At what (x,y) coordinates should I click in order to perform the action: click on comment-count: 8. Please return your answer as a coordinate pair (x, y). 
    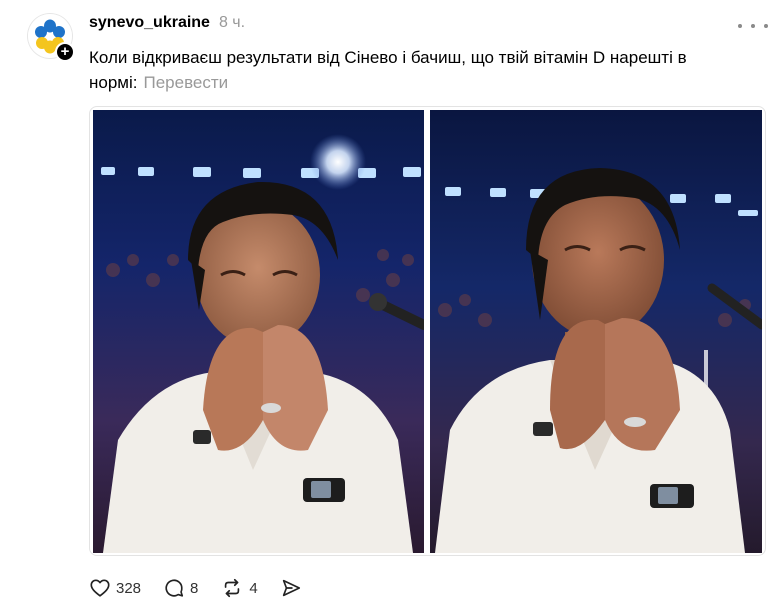
    Looking at the image, I should click on (194, 588).